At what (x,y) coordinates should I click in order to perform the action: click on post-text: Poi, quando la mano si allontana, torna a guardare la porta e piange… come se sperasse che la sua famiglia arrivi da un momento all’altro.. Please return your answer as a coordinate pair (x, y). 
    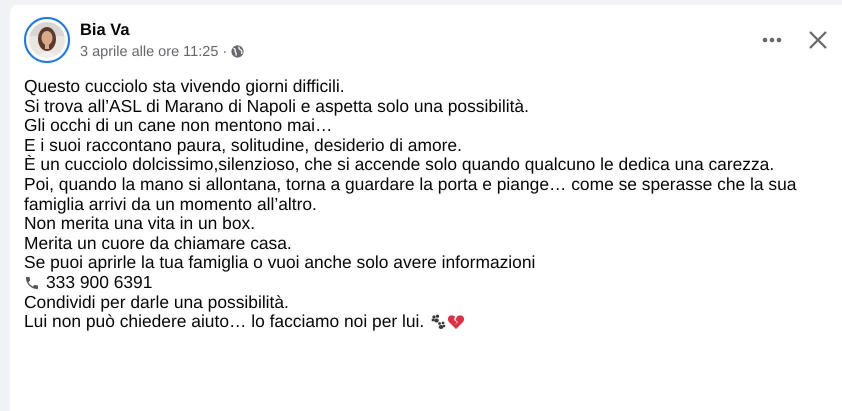
    Looking at the image, I should click on (411, 194).